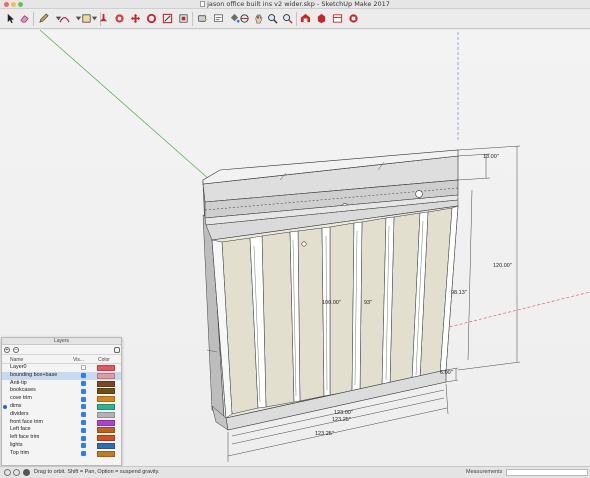  What do you see at coordinates (341, 420) in the screenshot?
I see `dim-mid-width: 123.25"` at bounding box center [341, 420].